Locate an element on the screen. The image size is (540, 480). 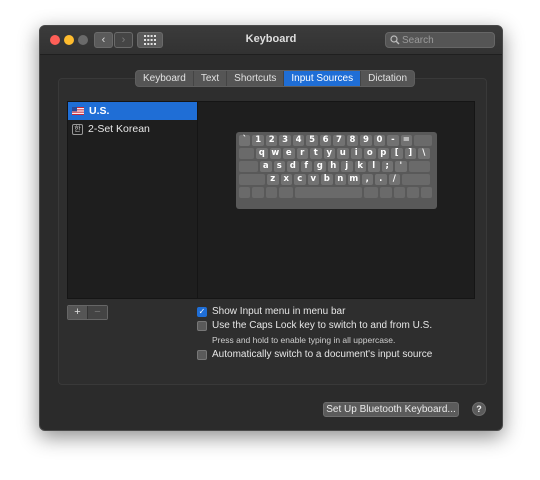
key: \ is located at coordinates (424, 153).